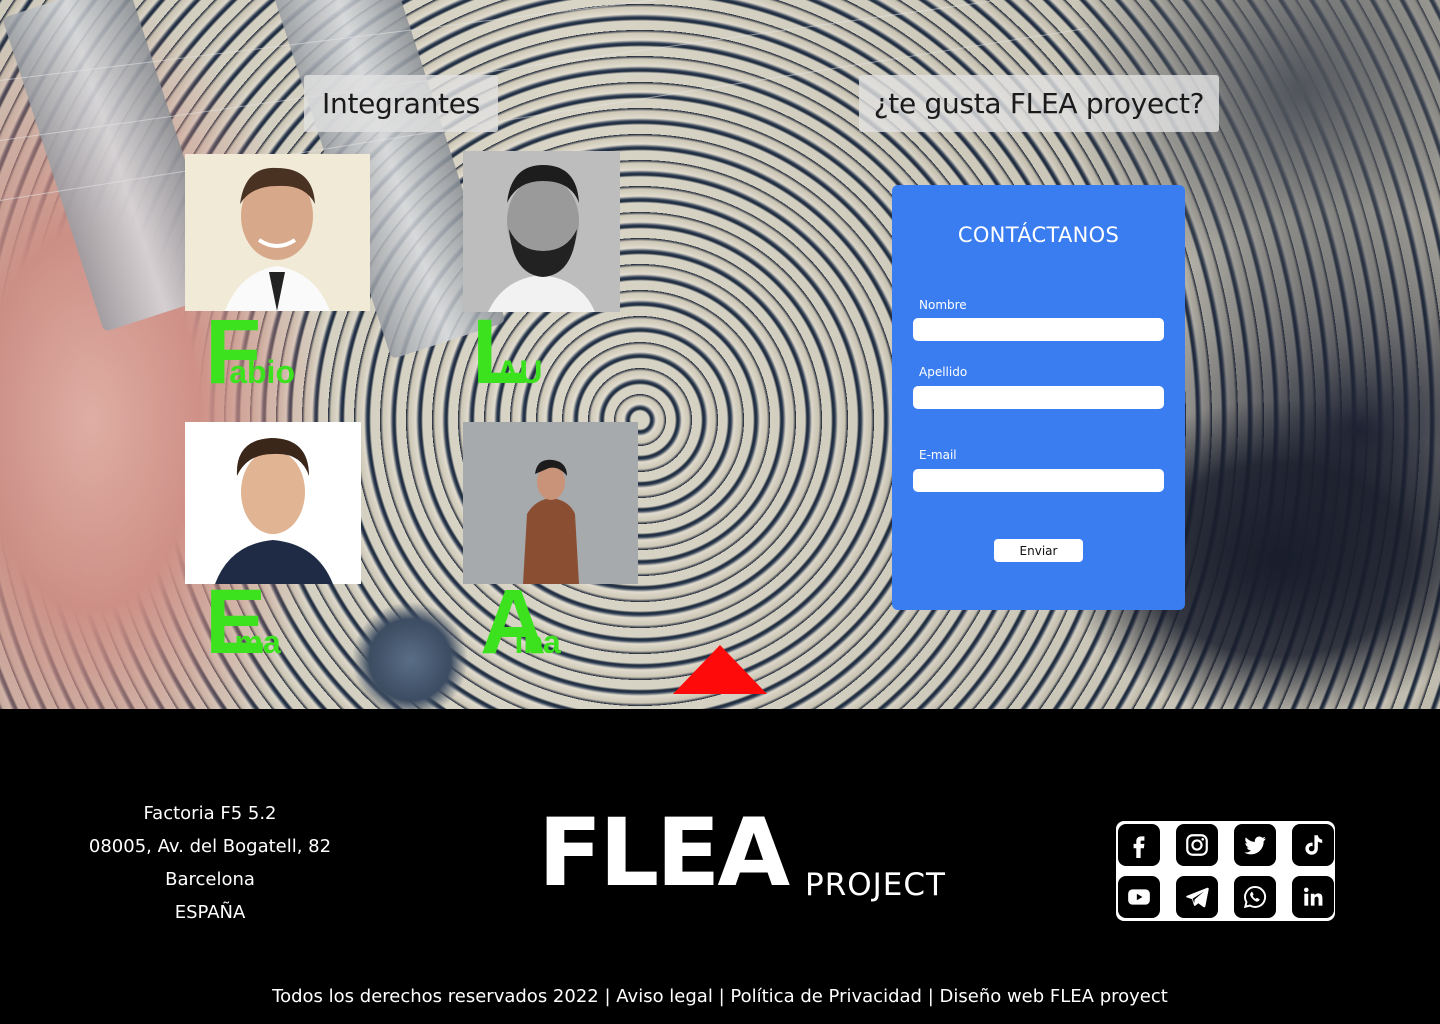 The height and width of the screenshot is (1024, 1440). Describe the element at coordinates (875, 885) in the screenshot. I see `logo-project: PROJECT` at that location.